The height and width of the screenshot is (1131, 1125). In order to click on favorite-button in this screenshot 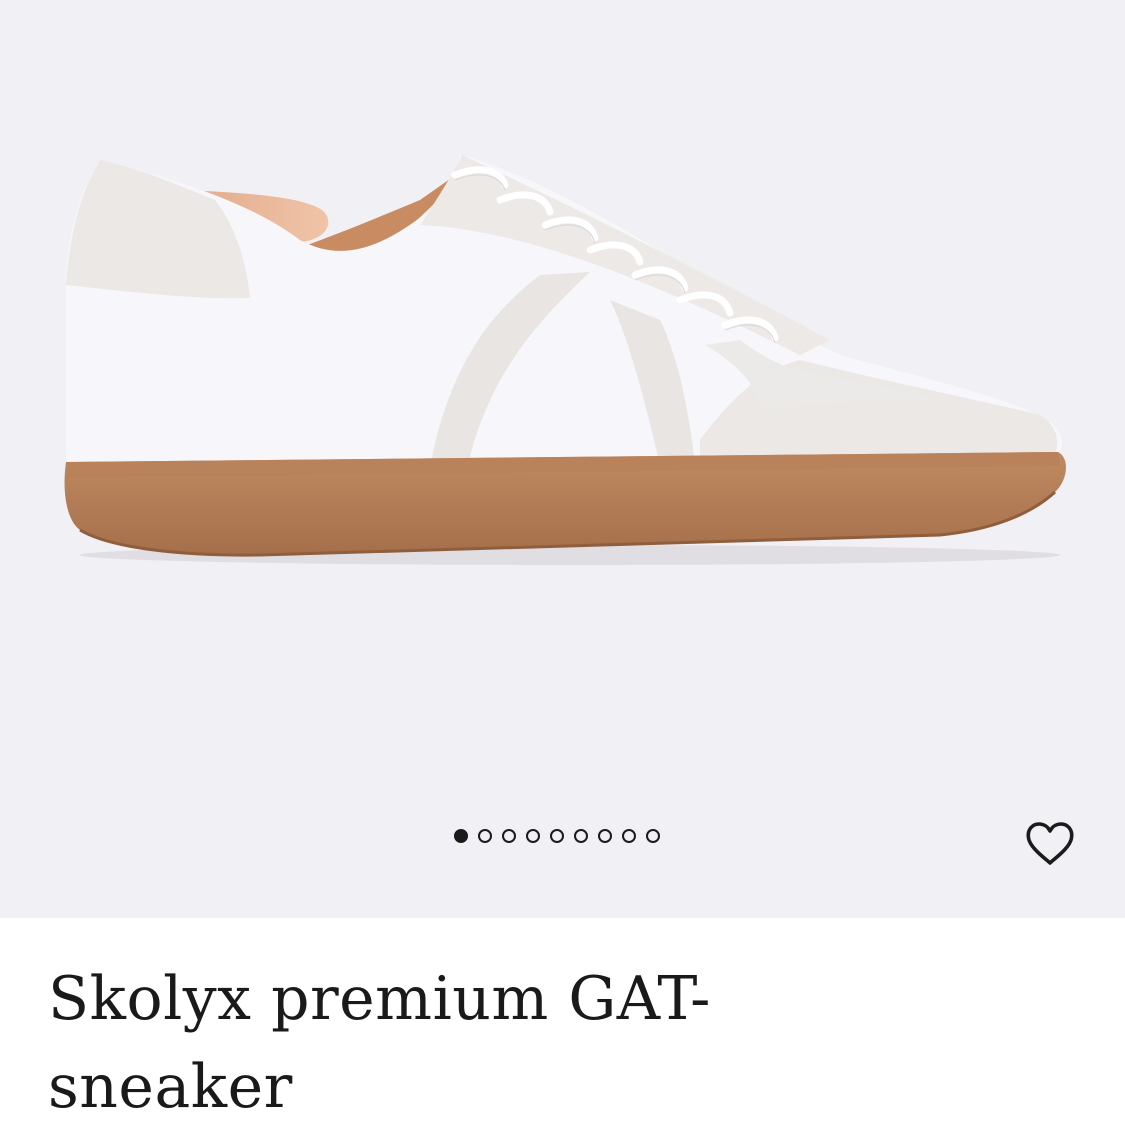, I will do `click(1050, 844)`.